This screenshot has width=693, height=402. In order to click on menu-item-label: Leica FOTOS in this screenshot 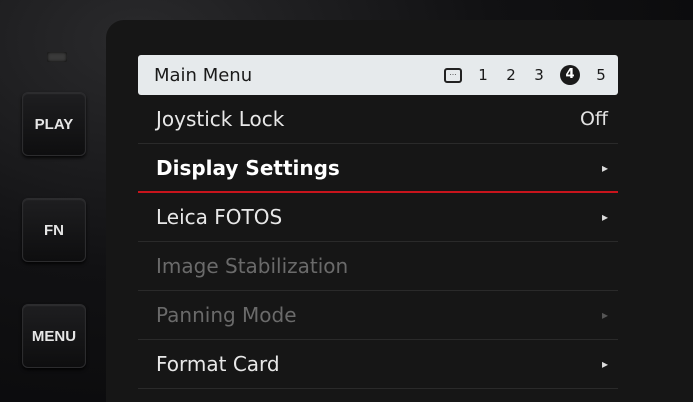, I will do `click(219, 217)`.